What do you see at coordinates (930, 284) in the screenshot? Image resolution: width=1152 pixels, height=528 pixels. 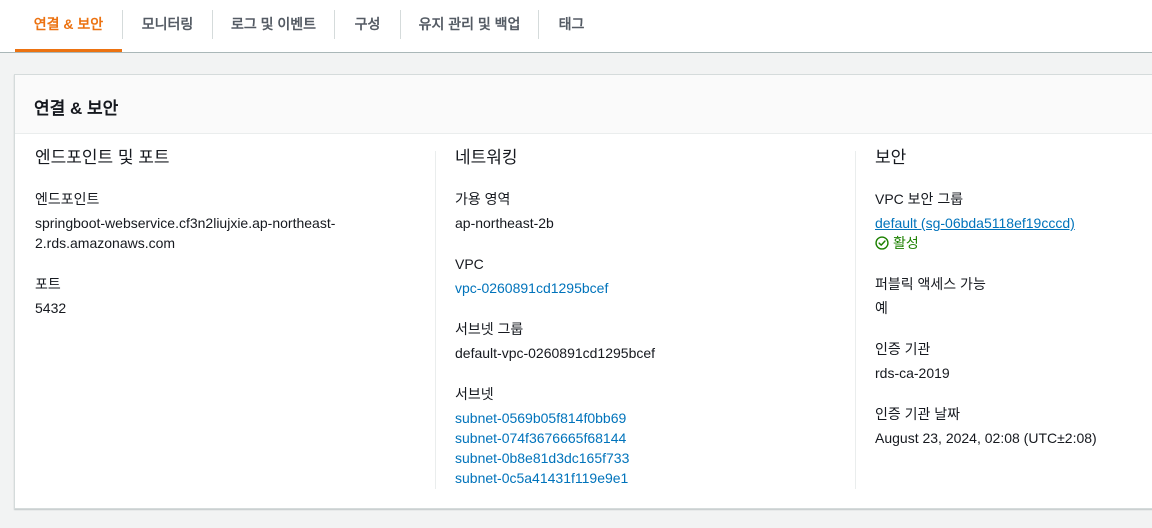 I see `field-label: 퍼블릭 액세스 가능` at bounding box center [930, 284].